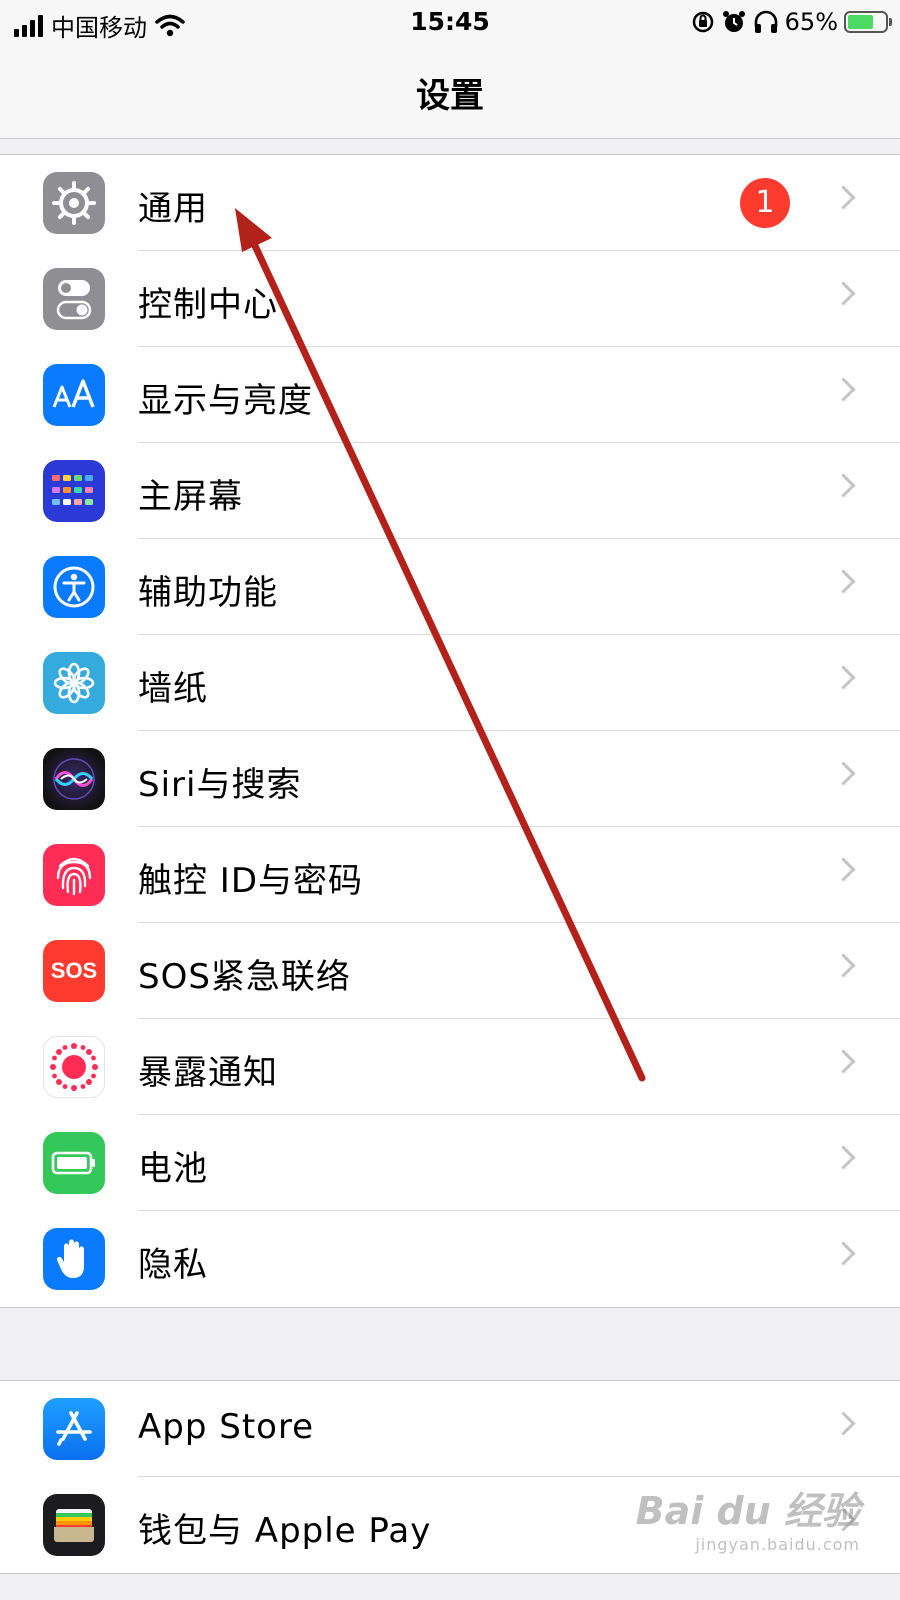 The image size is (900, 1600). I want to click on settings-item-battery: 电池, so click(450, 1163).